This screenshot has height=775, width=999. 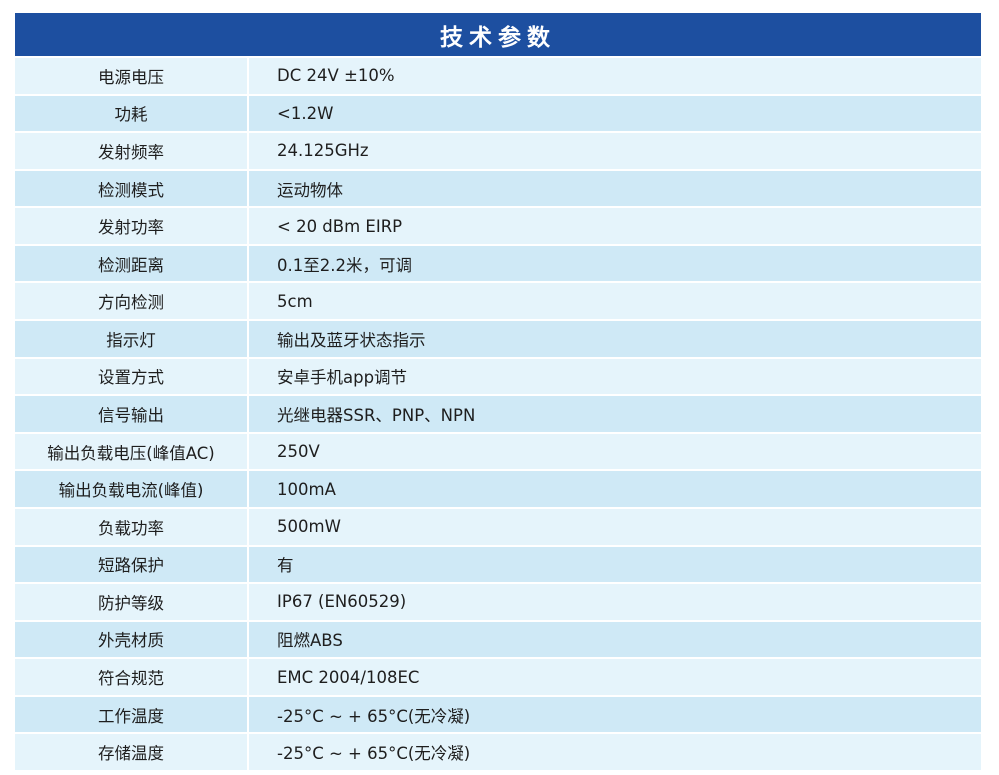 I want to click on row-label: 防护等级, so click(x=132, y=602).